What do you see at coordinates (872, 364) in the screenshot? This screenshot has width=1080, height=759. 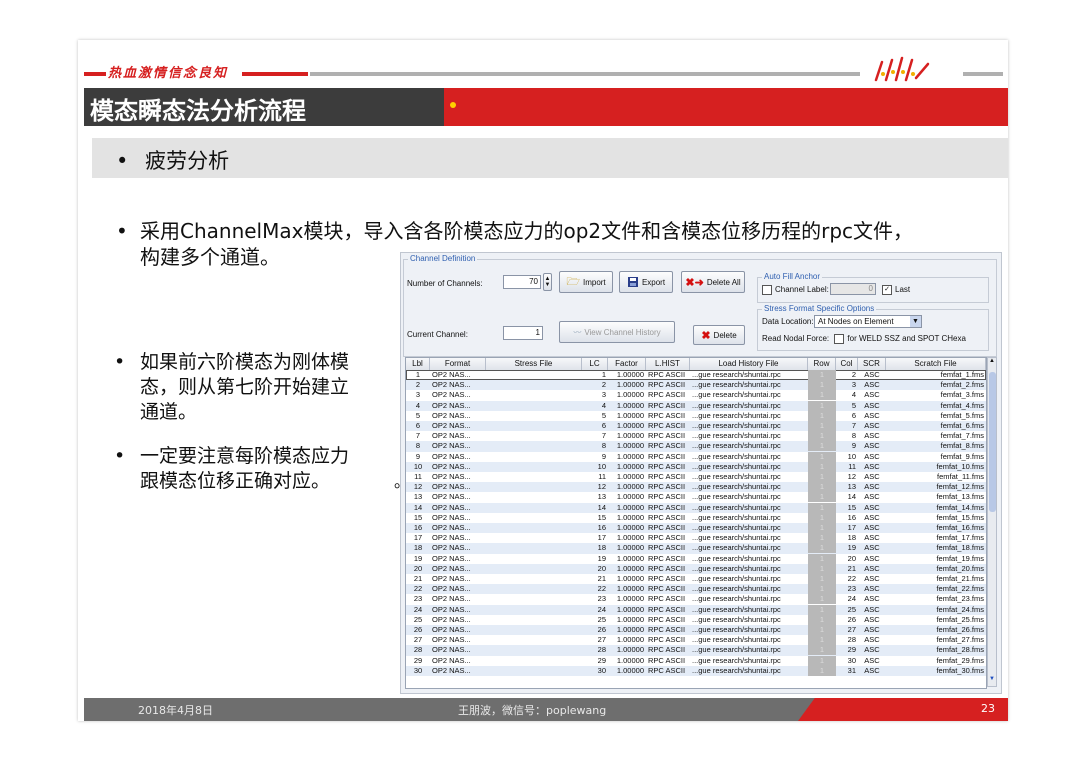 I see `column-header-scr: SCR` at bounding box center [872, 364].